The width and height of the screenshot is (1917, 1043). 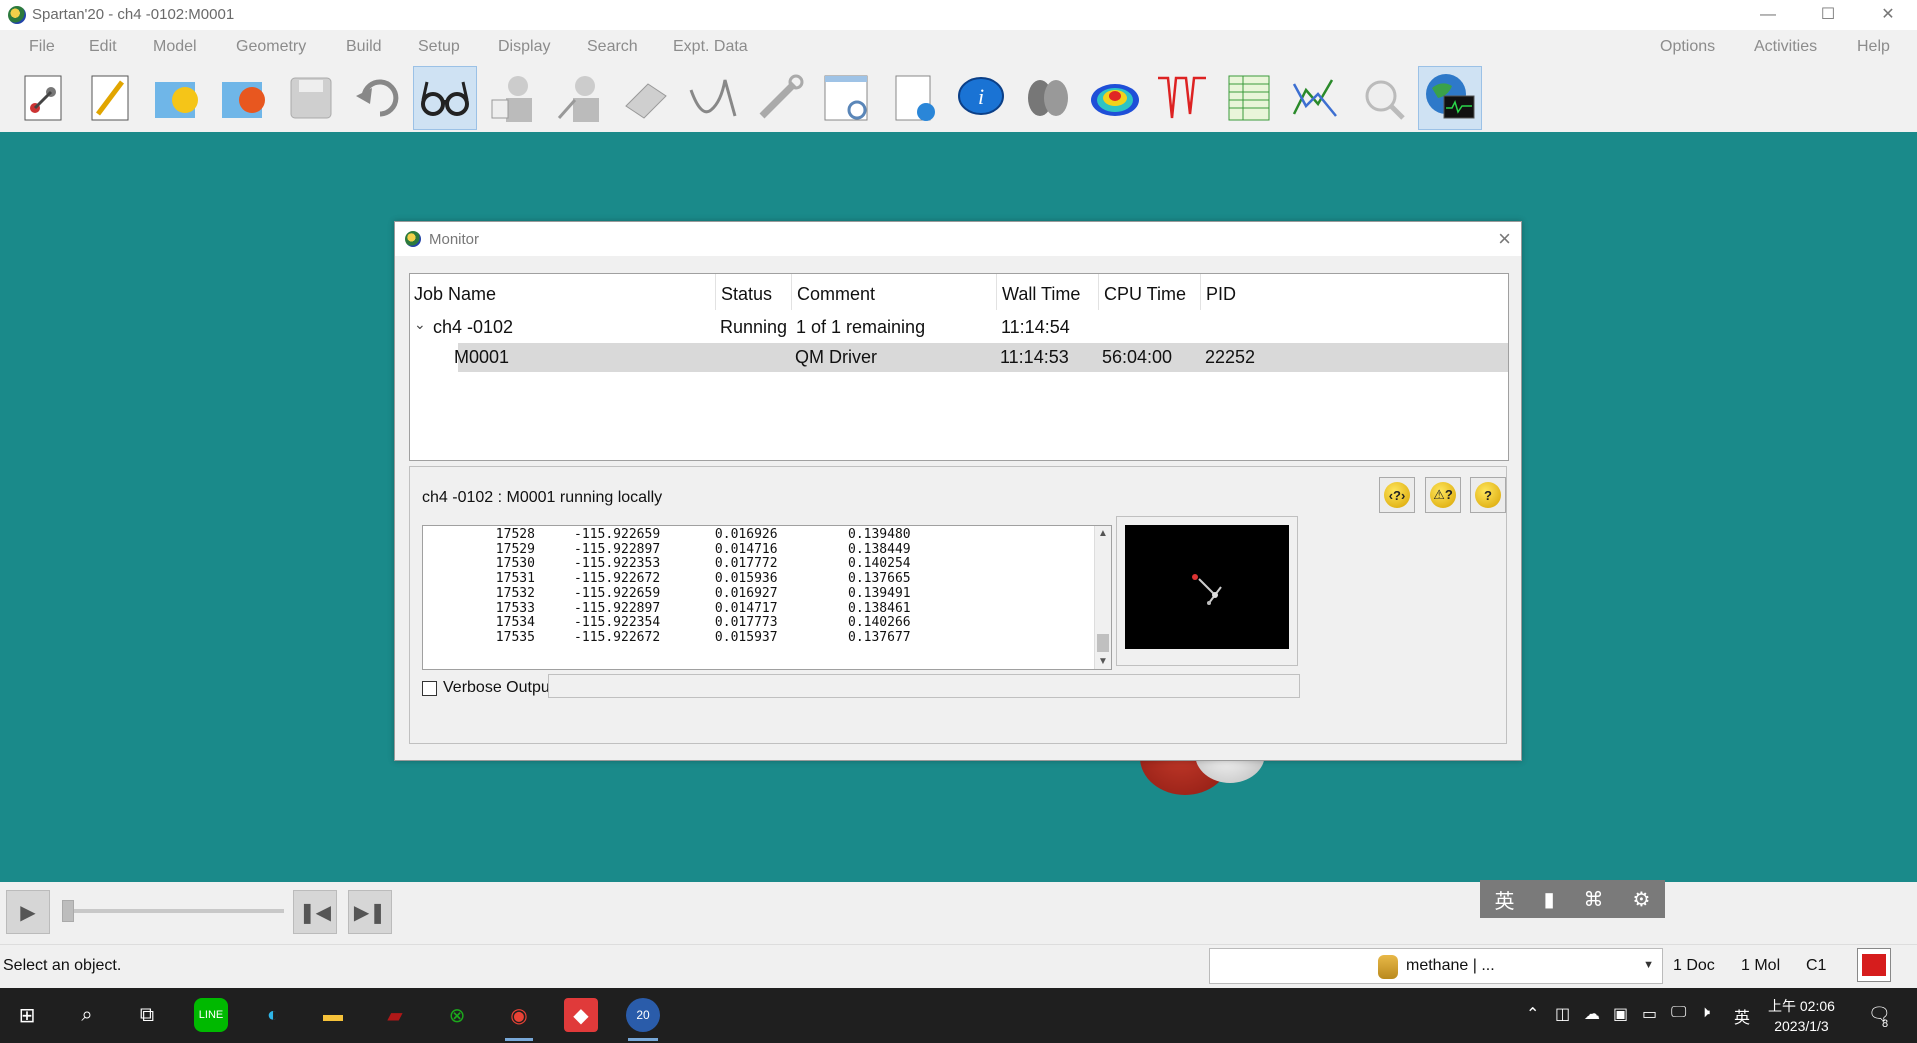 What do you see at coordinates (512, 98) in the screenshot?
I see `build-molecule-button` at bounding box center [512, 98].